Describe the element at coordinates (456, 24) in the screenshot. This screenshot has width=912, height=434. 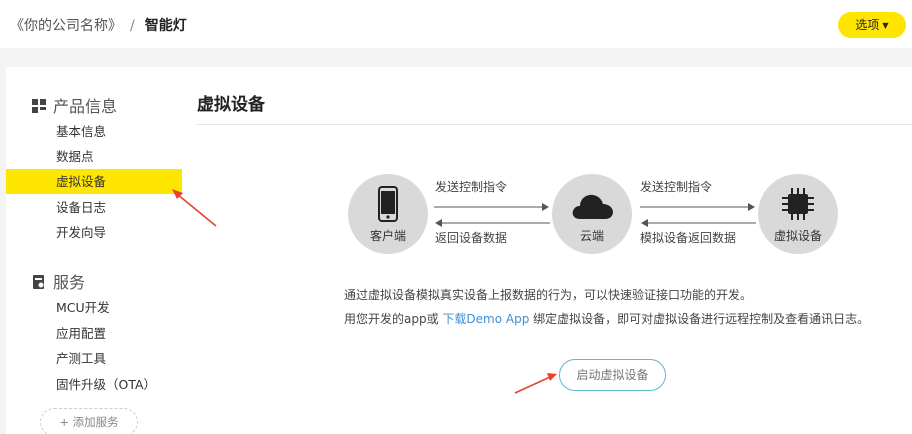
I see `top-bar: 《你的公司名称》 / 智能灯 选项 ▼` at that location.